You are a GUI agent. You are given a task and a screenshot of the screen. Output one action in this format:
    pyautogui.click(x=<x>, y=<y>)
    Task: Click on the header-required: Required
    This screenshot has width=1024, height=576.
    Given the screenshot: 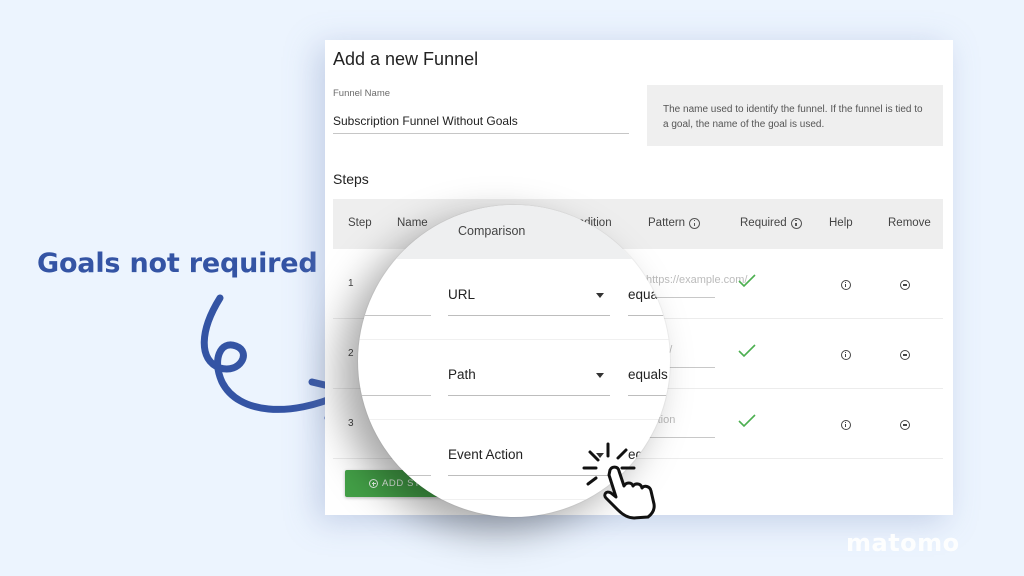 What is the action you would take?
    pyautogui.click(x=771, y=223)
    